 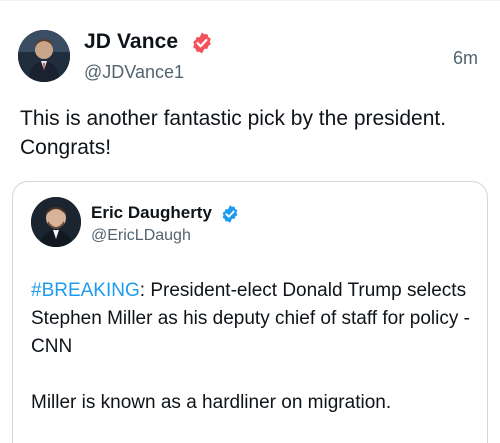 I want to click on timestamp: 6m, so click(x=465, y=58).